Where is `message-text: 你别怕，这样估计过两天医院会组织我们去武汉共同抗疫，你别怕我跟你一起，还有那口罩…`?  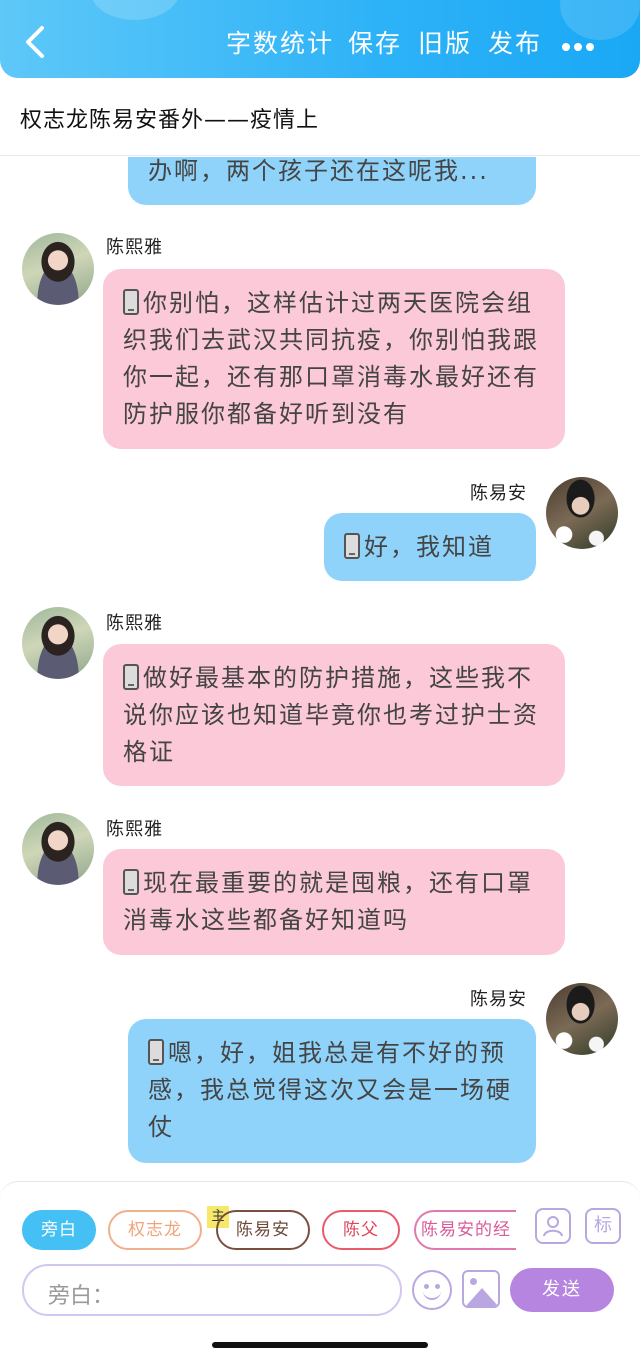 message-text: 你别怕，这样估计过两天医院会组织我们去武汉共同抗疫，你别怕我跟你一起，还有那口罩… is located at coordinates (331, 358).